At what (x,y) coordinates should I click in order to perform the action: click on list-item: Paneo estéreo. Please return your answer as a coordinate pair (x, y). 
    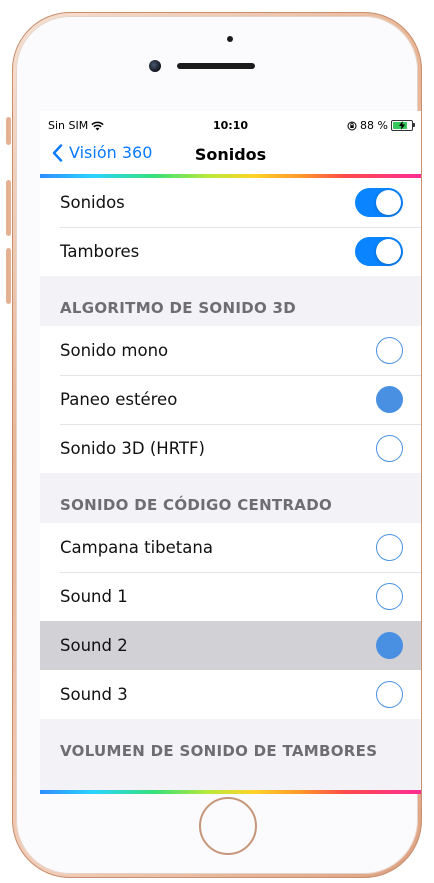
    Looking at the image, I should click on (230, 399).